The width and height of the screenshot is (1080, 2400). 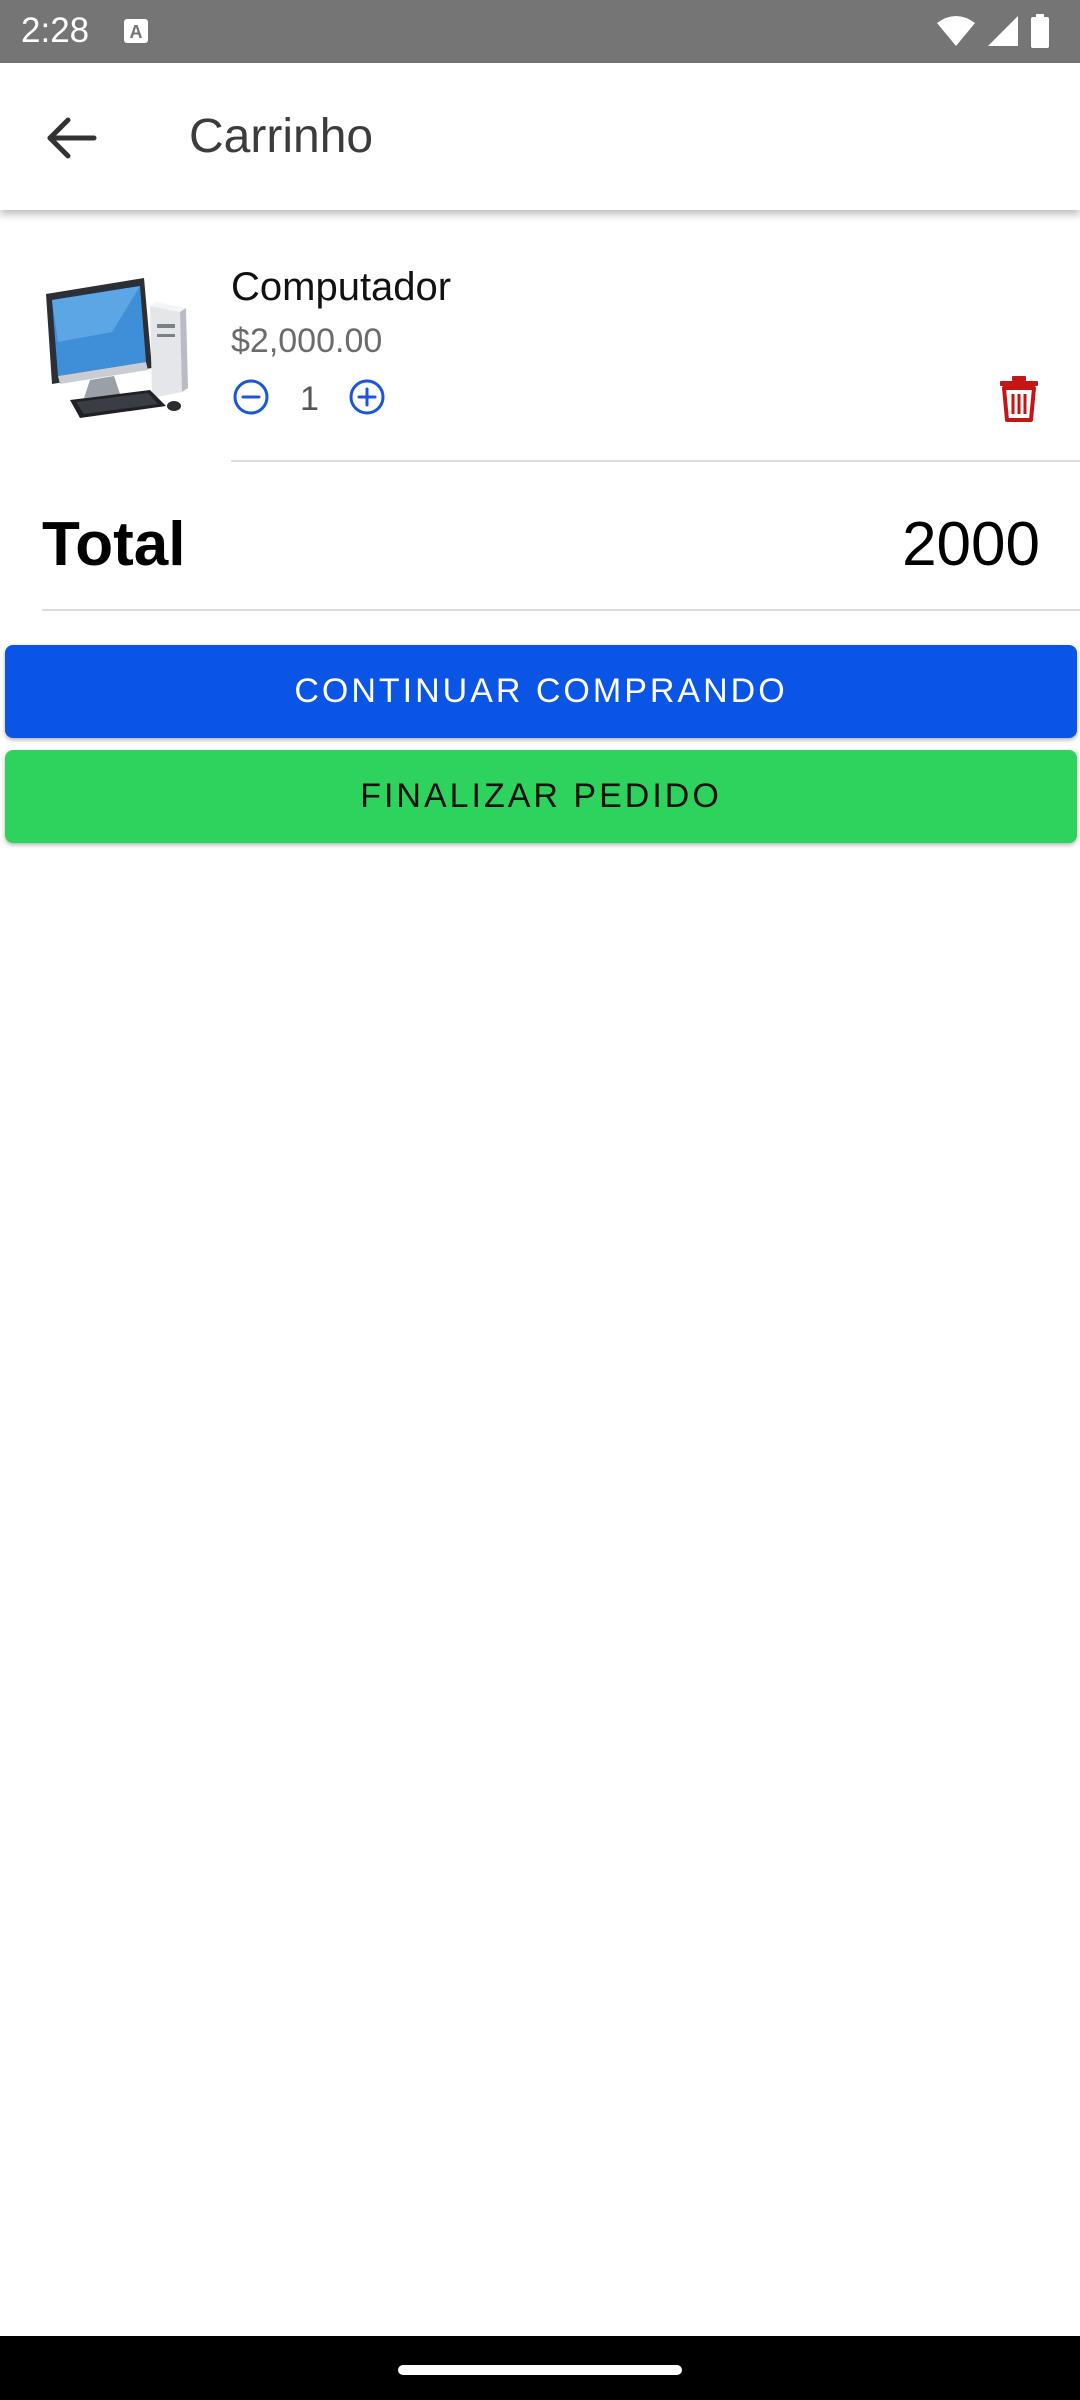 What do you see at coordinates (309, 399) in the screenshot?
I see `quantity-value: 1` at bounding box center [309, 399].